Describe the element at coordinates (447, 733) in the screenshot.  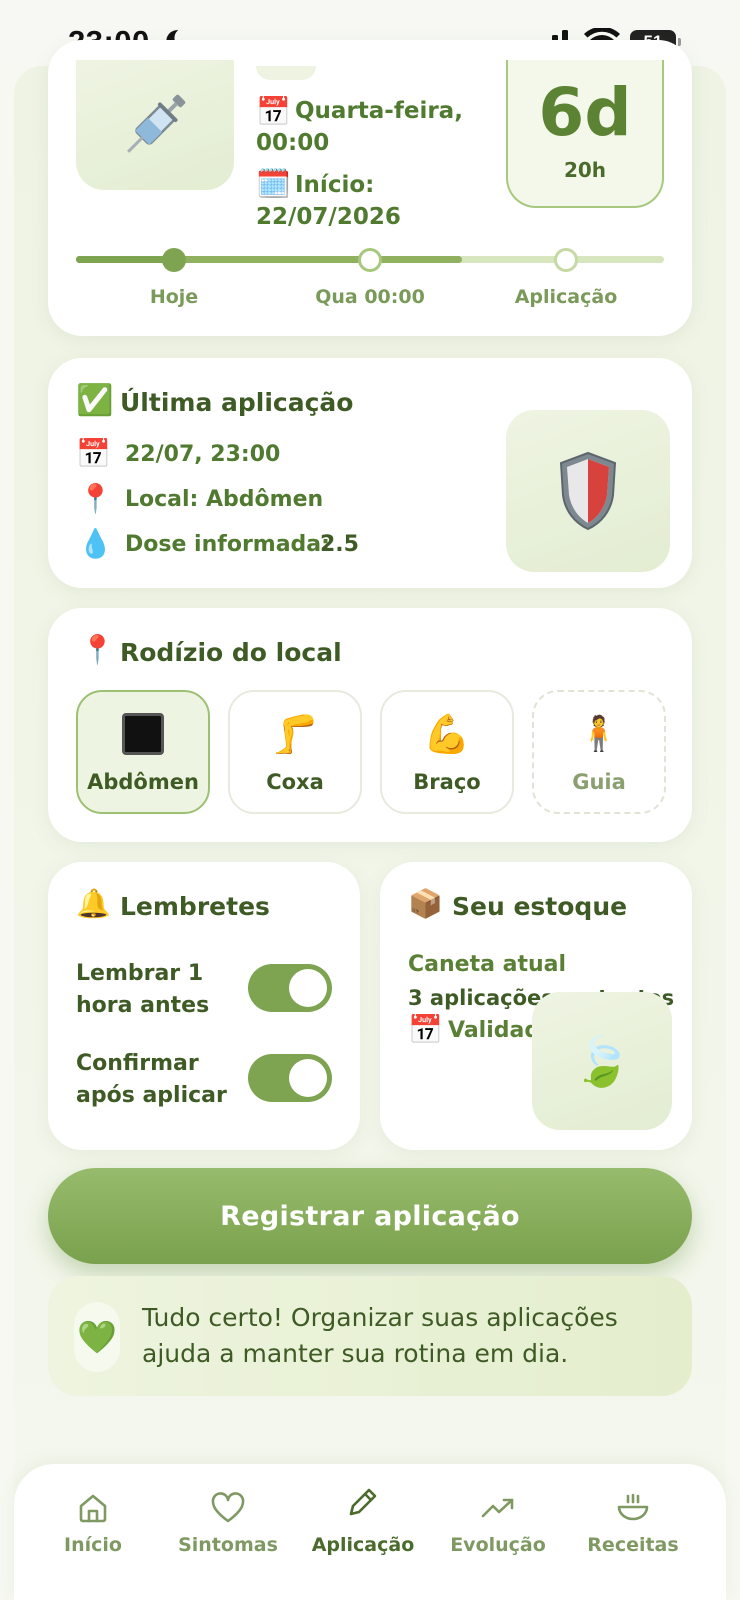
I see `flexed-biceps-icon: 💪` at that location.